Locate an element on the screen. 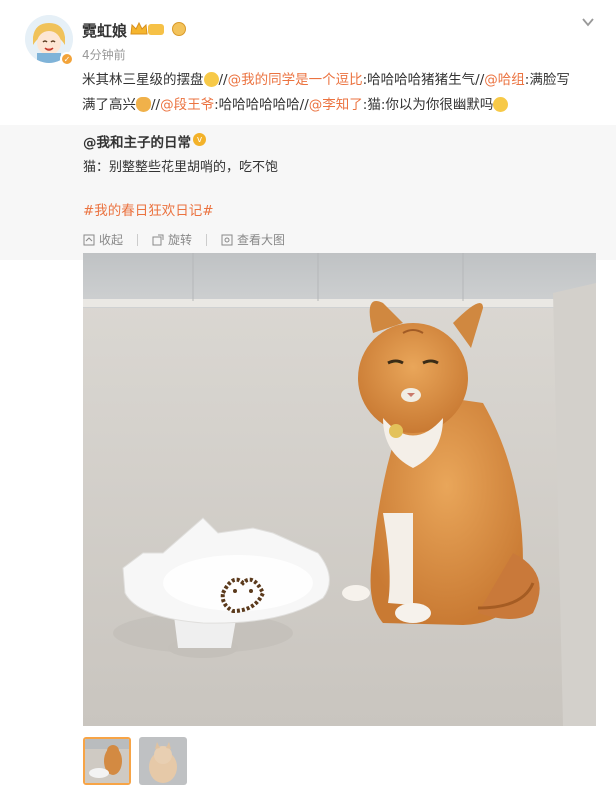  vip-tag-icon is located at coordinates (156, 29).